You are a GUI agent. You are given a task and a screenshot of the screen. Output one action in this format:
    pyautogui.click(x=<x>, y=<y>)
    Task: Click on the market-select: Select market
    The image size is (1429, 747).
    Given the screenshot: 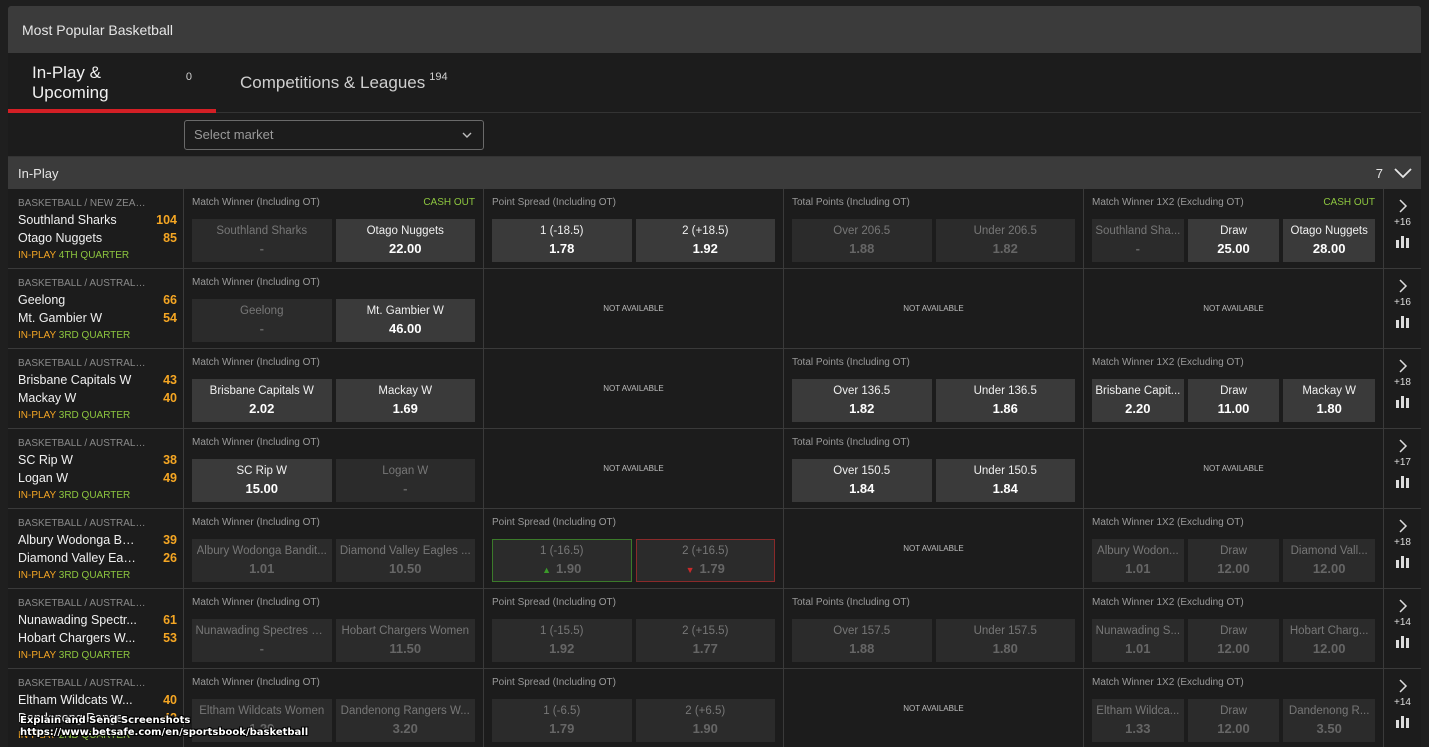 What is the action you would take?
    pyautogui.click(x=334, y=134)
    